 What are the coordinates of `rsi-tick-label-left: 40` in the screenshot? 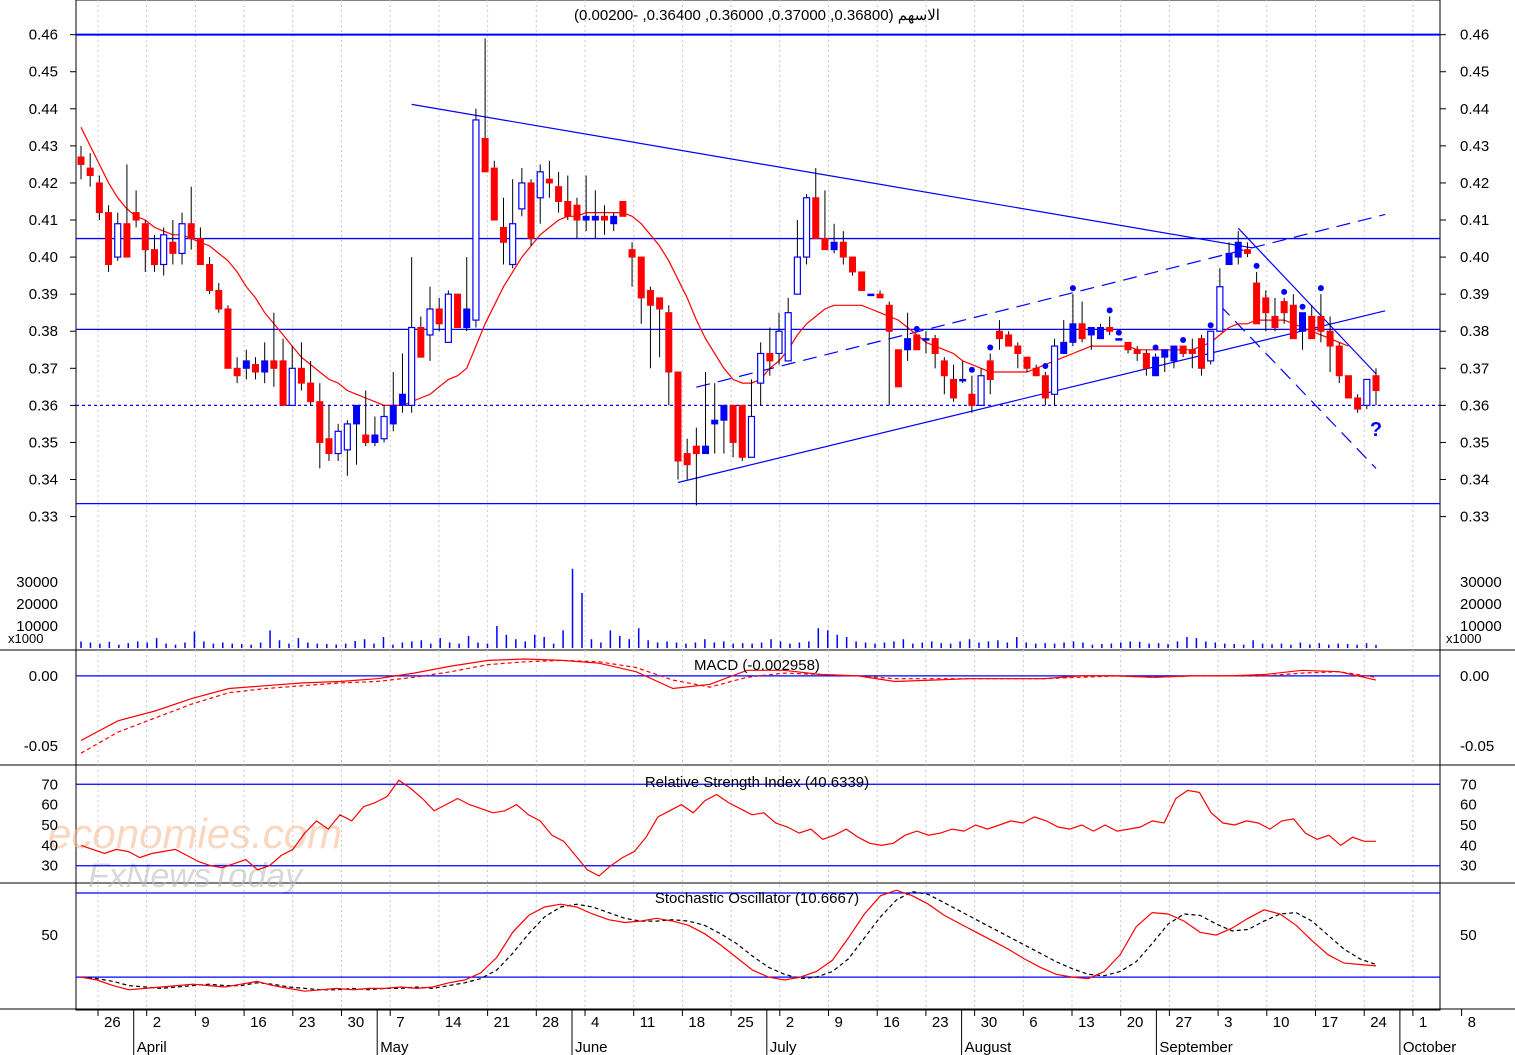 It's located at (49, 845).